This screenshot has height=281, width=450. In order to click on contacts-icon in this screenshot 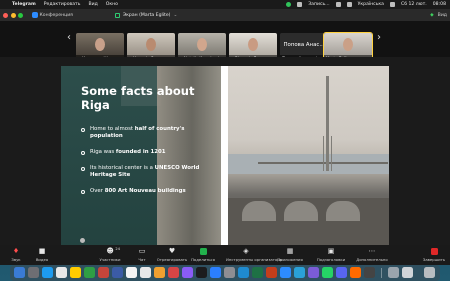, I will do `click(145, 272)`.